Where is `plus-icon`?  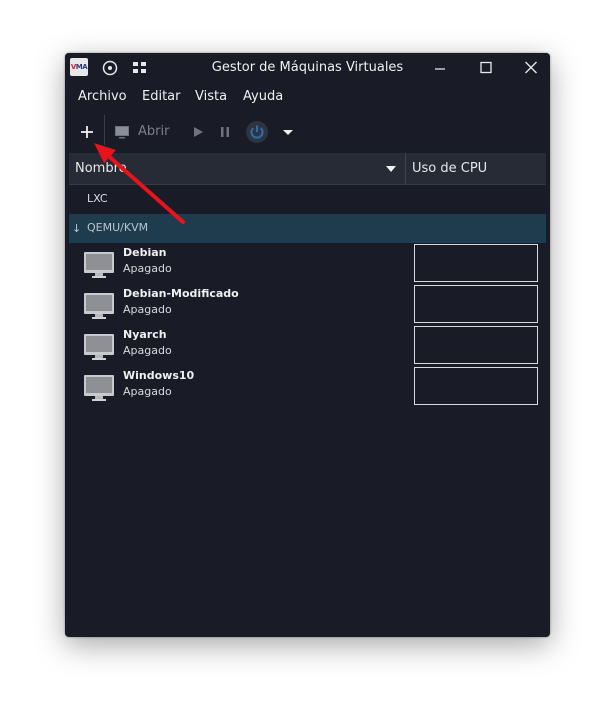 plus-icon is located at coordinates (87, 132).